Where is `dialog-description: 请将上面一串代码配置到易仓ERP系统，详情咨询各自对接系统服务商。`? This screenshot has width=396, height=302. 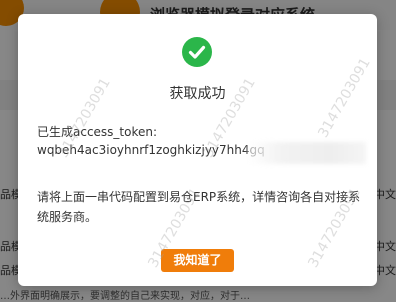 dialog-description: 请将上面一串代码配置到易仓ERP系统，详情咨询各自对接系统服务商。 is located at coordinates (199, 207).